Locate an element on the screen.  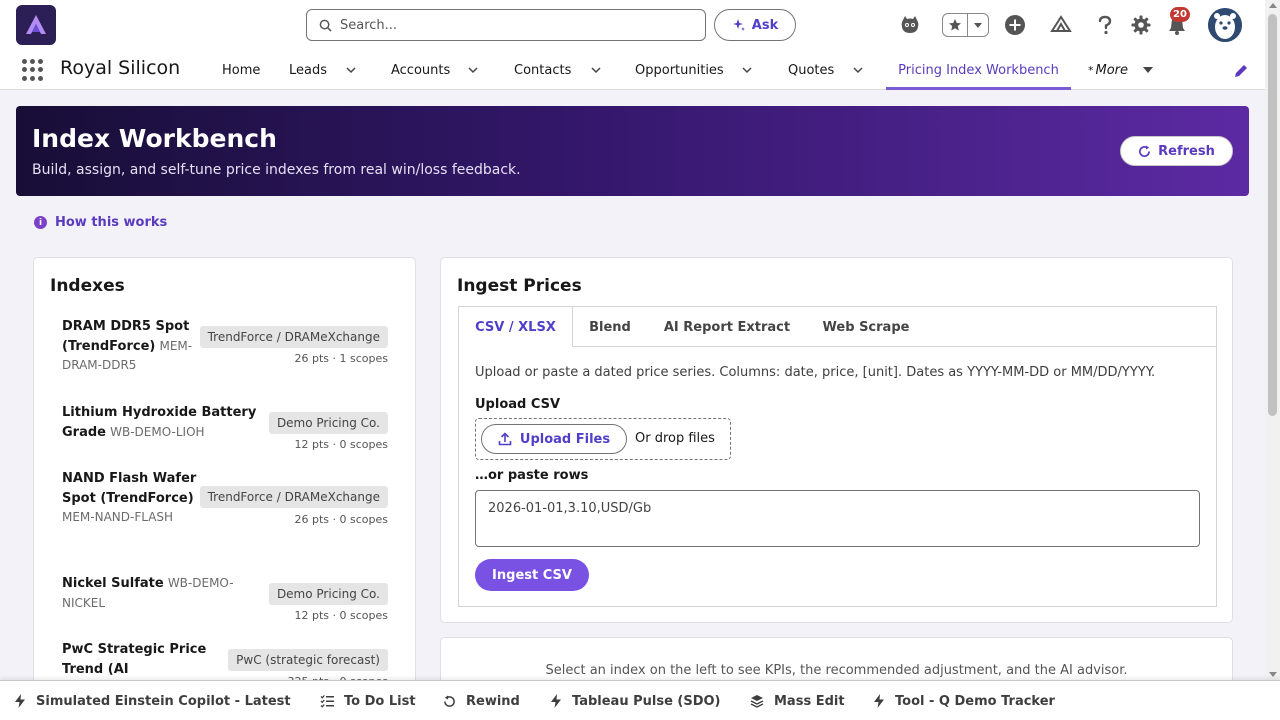
gear-icon is located at coordinates (1141, 25).